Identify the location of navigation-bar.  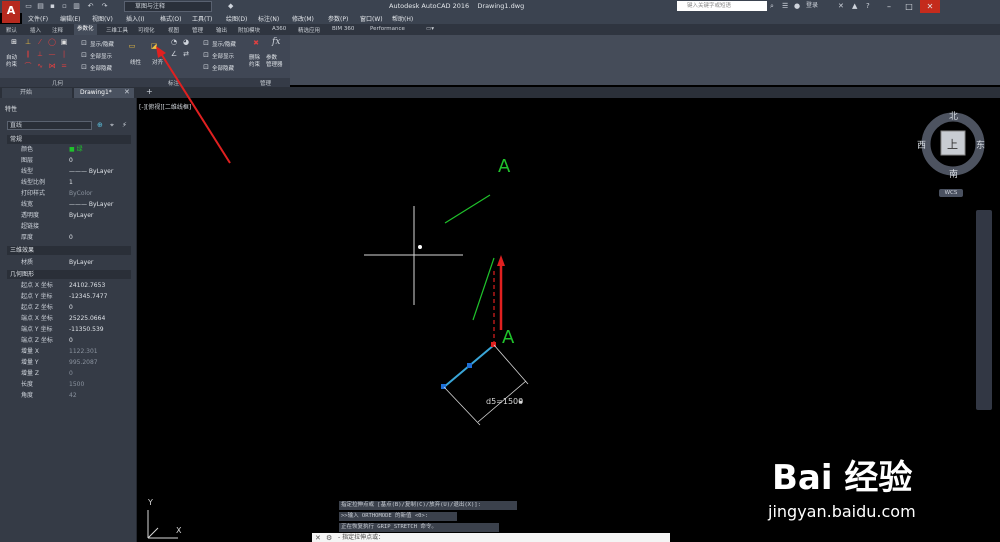
(984, 310).